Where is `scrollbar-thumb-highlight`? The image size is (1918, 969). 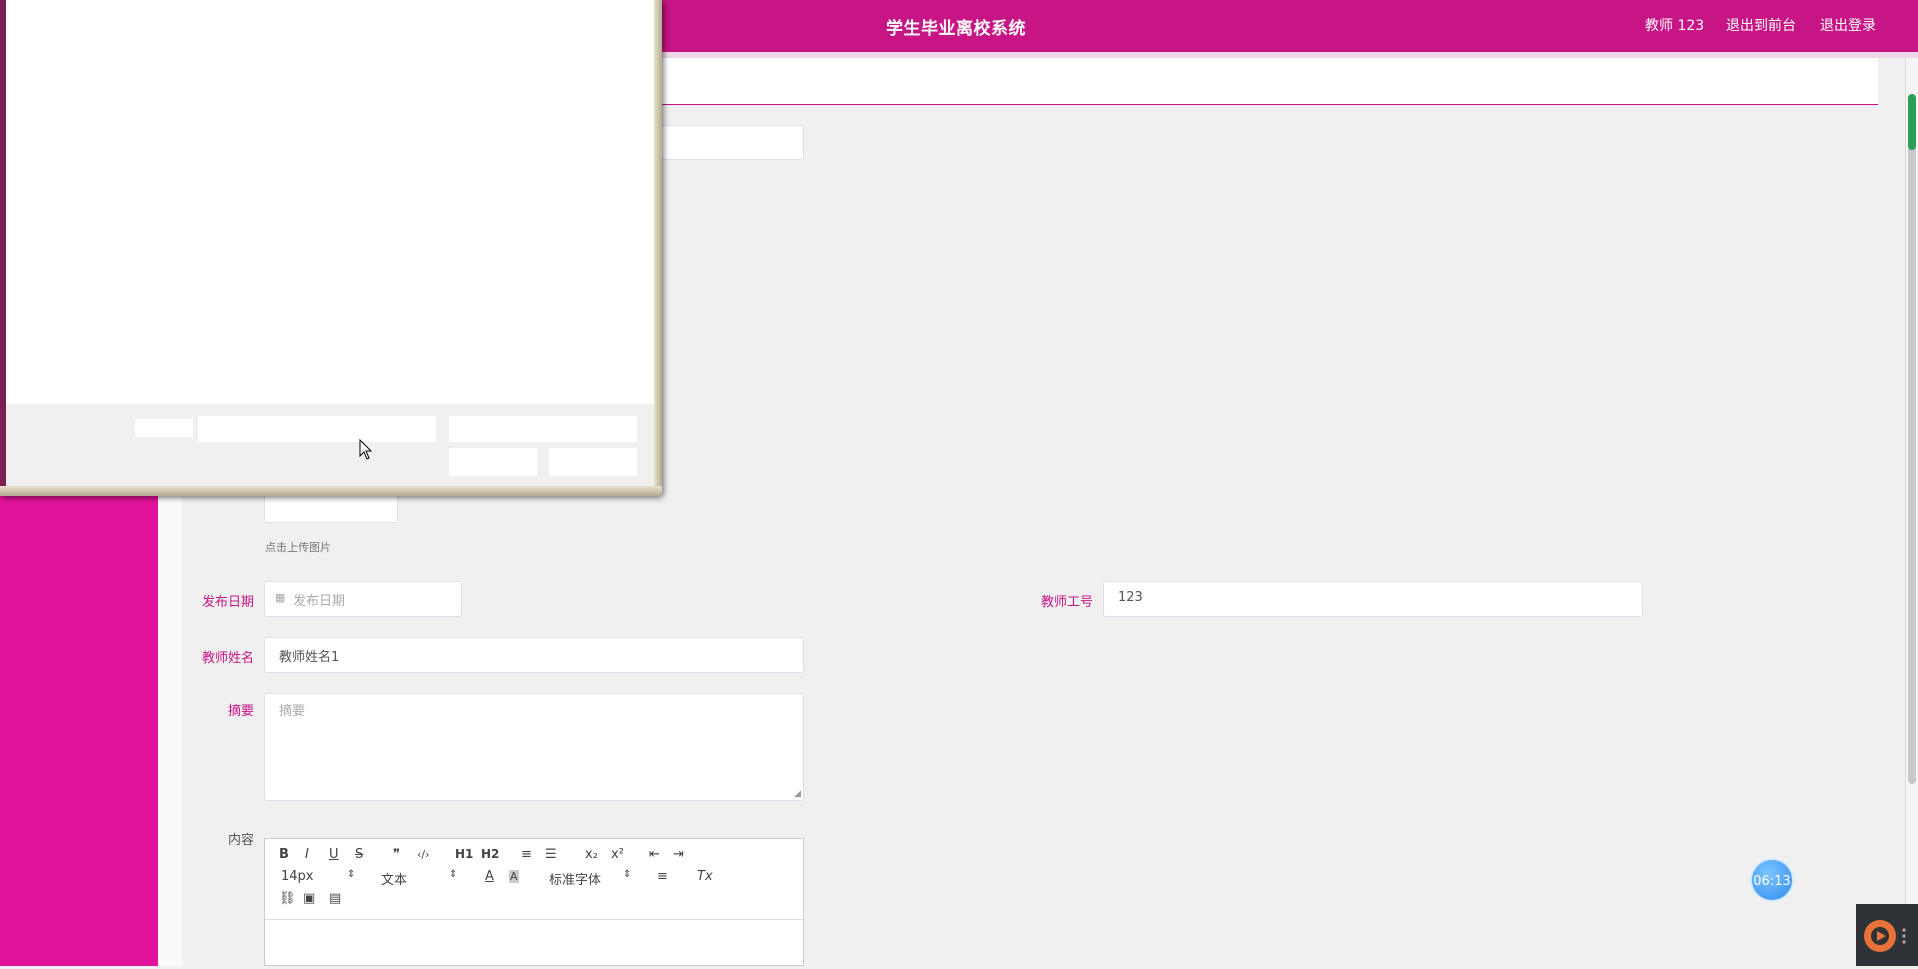
scrollbar-thumb-highlight is located at coordinates (1912, 122).